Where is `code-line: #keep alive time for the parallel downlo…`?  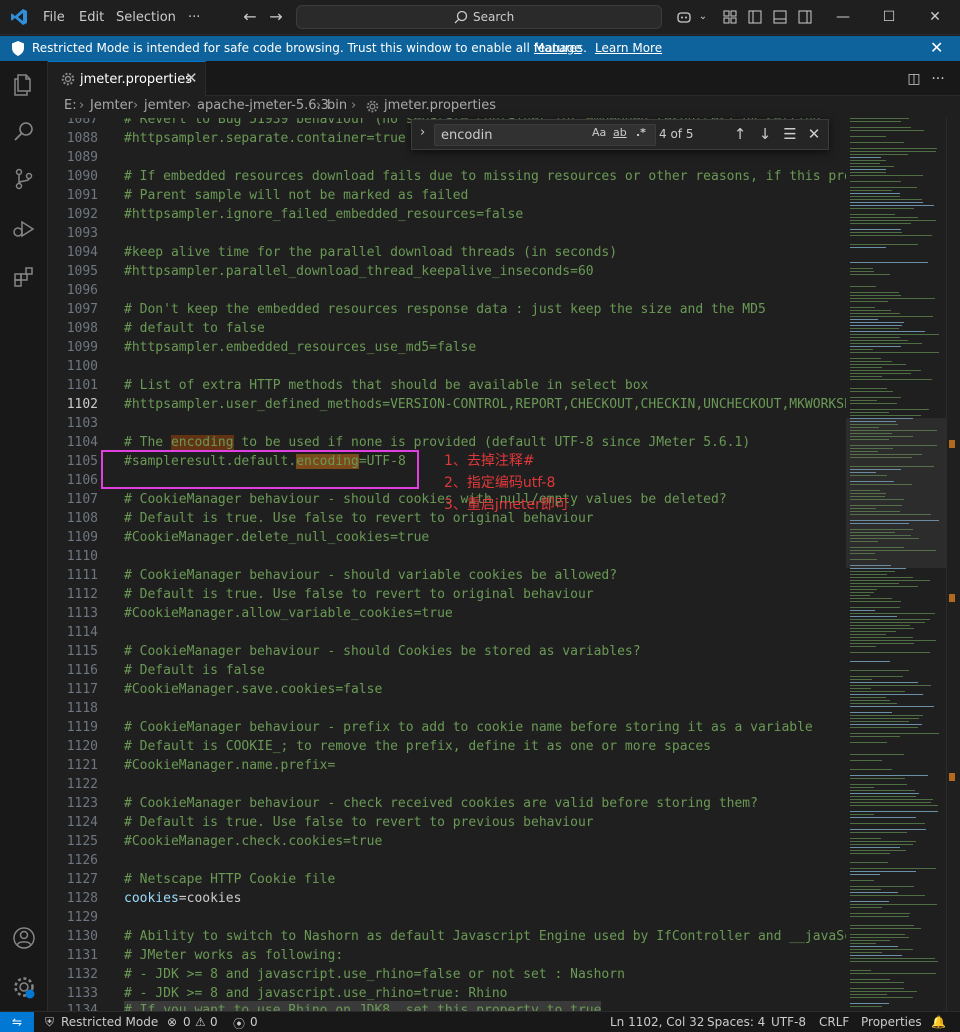
code-line: #keep alive time for the parallel downlo… is located at coordinates (370, 252).